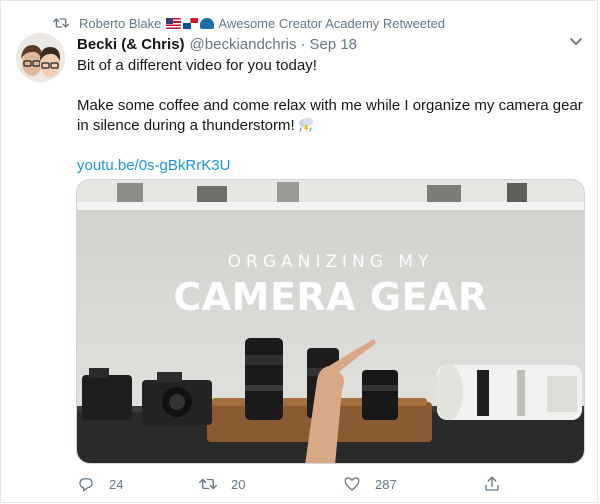 Image resolution: width=600 pixels, height=504 pixels. I want to click on tweet-header: Becki (& Chris) @beckiandchris · Sep 18, so click(217, 44).